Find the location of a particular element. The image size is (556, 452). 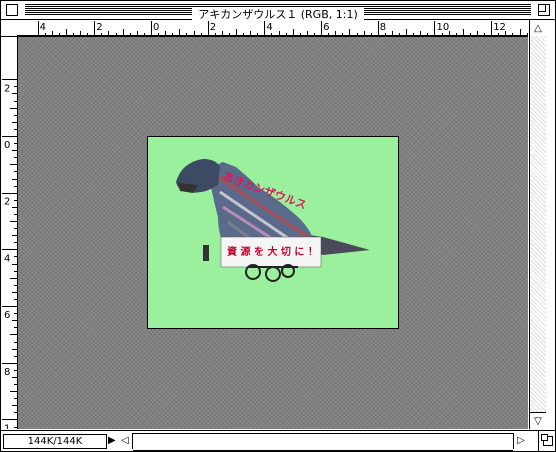

vertical-scroll-track is located at coordinates (538, 224).